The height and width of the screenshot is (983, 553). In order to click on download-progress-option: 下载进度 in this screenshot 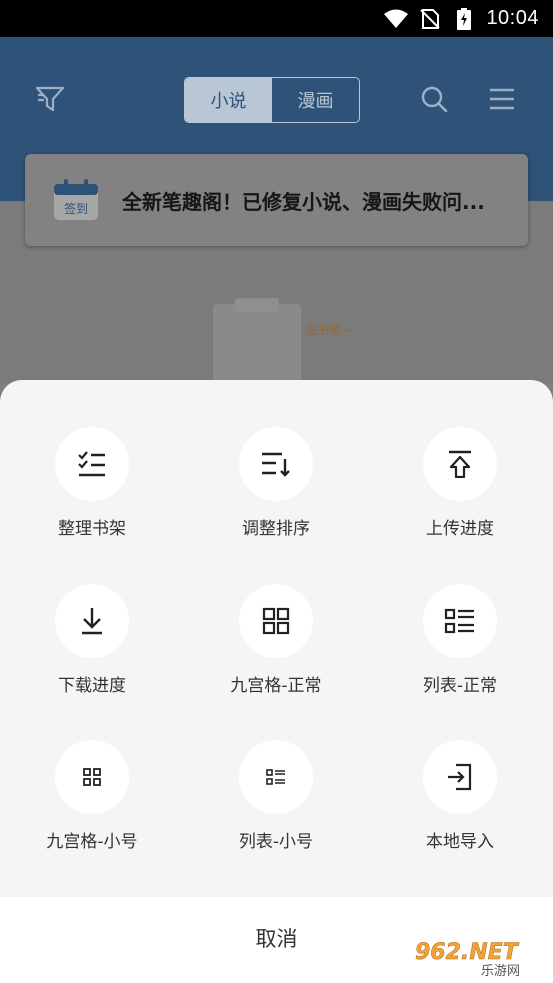, I will do `click(92, 649)`.